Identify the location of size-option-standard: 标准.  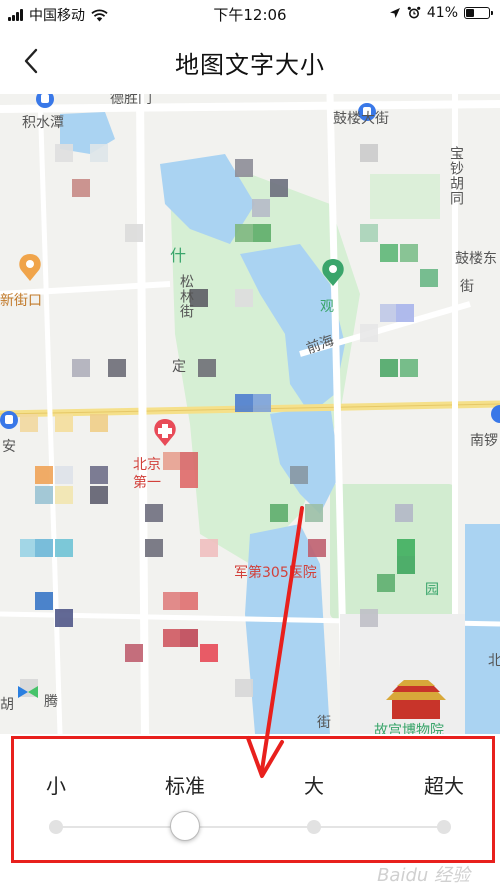
(185, 784).